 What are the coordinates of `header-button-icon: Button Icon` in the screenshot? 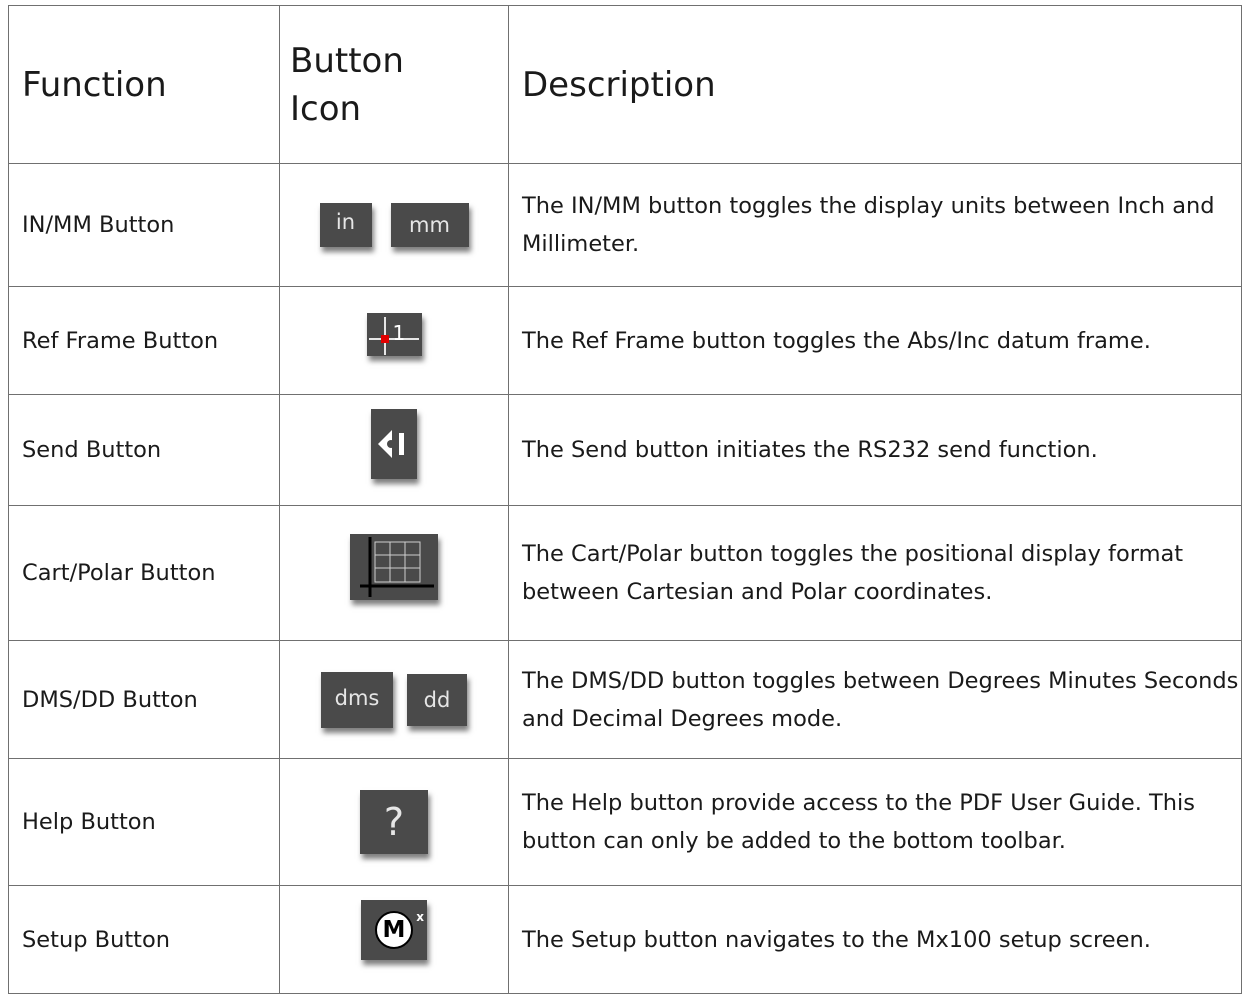 It's located at (394, 84).